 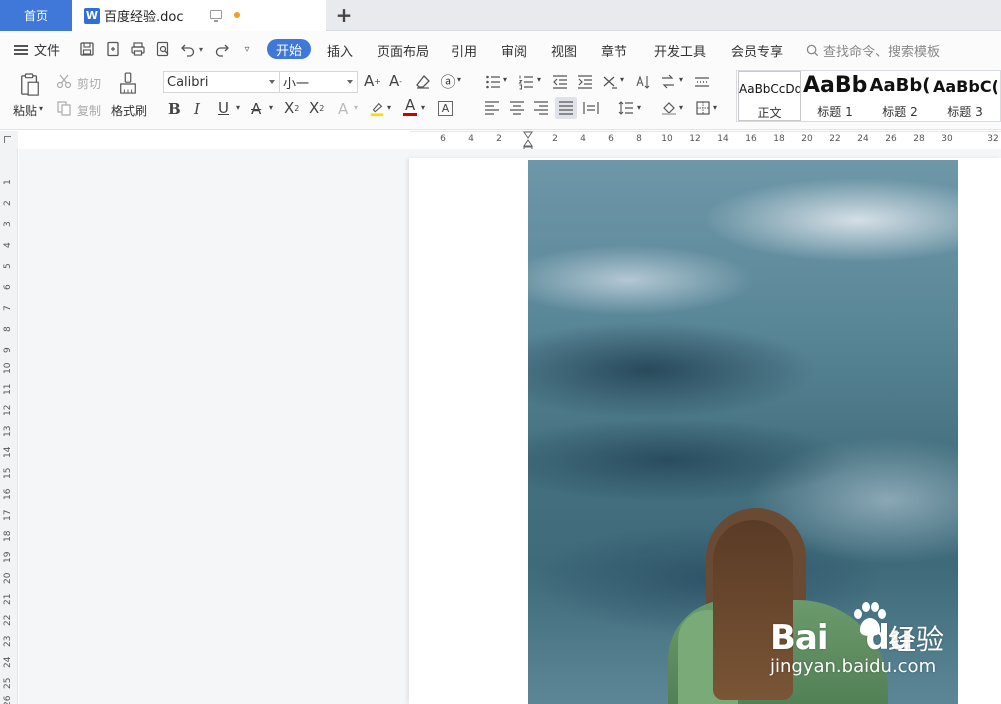 What do you see at coordinates (681, 107) in the screenshot?
I see `shading-dropdown-icon: ▾` at bounding box center [681, 107].